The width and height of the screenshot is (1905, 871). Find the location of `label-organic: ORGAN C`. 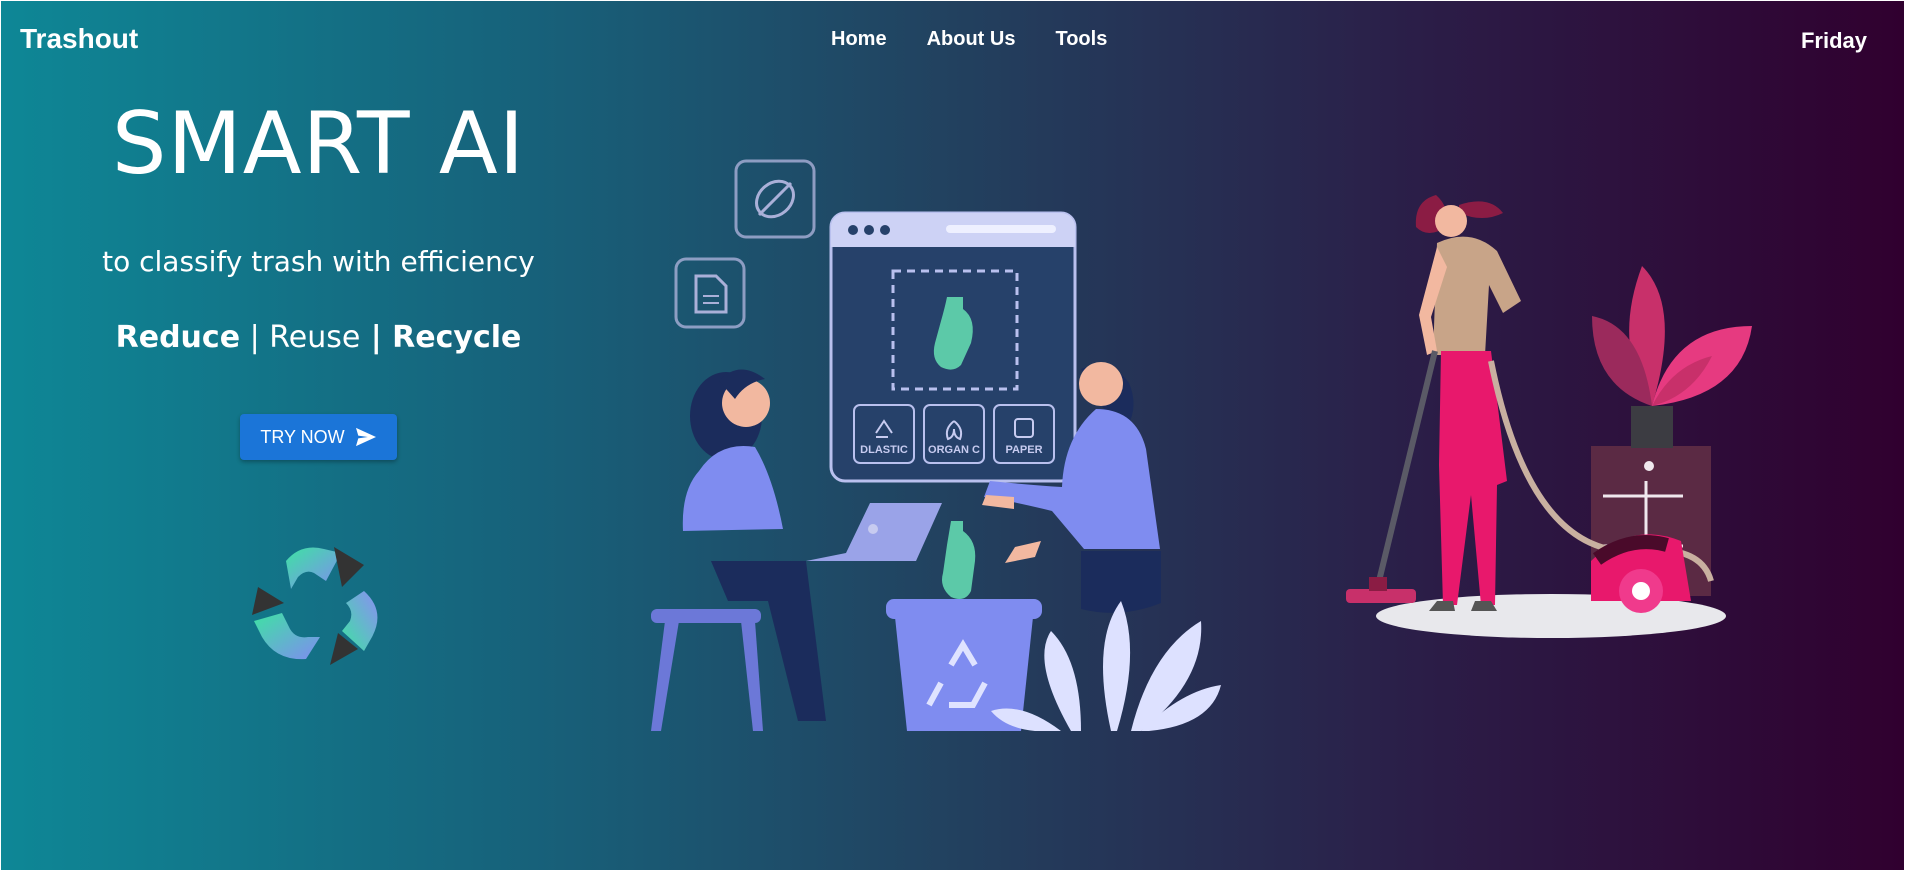

label-organic: ORGAN C is located at coordinates (954, 450).